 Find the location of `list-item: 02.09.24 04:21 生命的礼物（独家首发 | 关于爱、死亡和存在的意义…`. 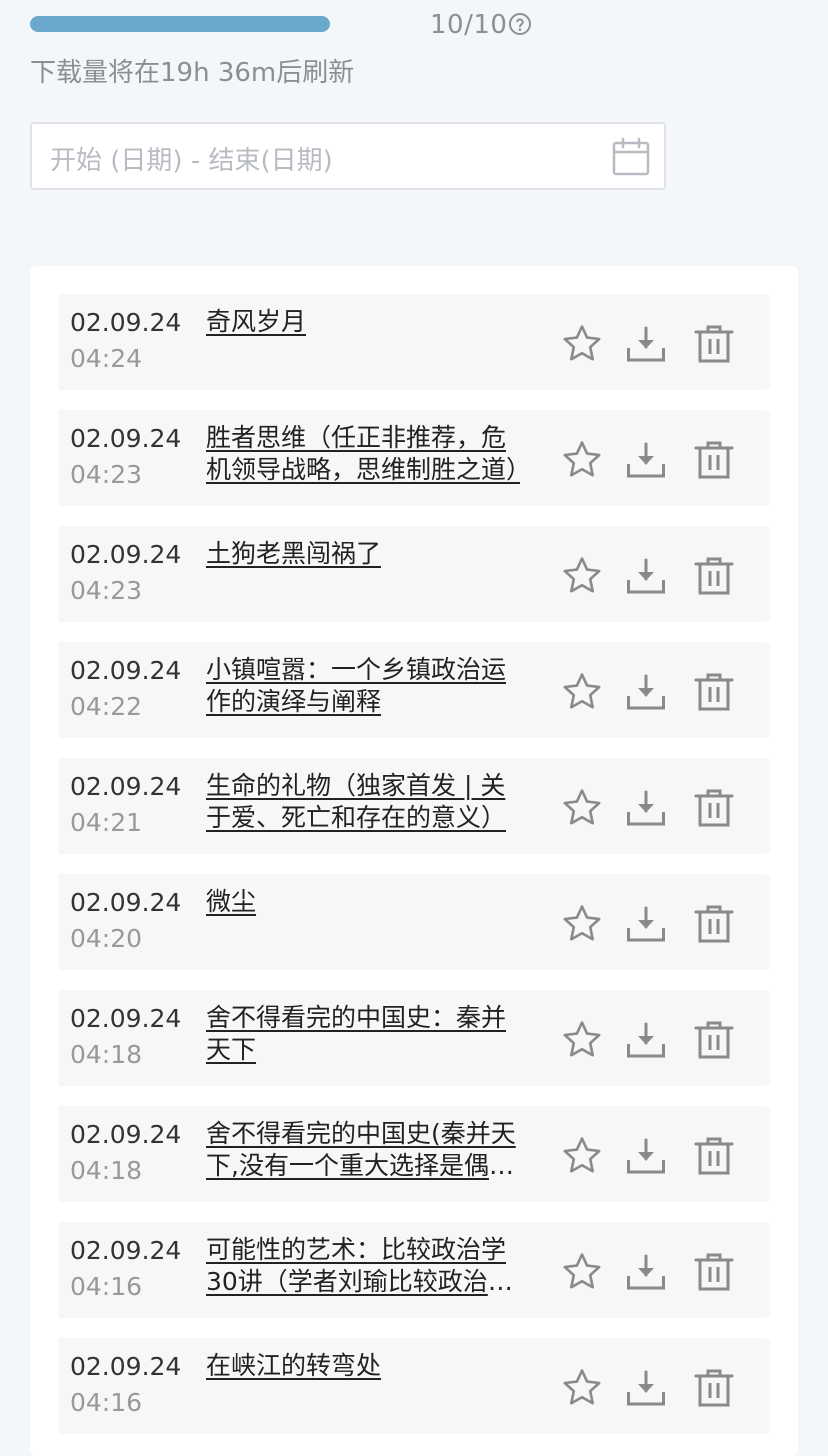

list-item: 02.09.24 04:21 生命的礼物（独家首发 | 关于爱、死亡和存在的意义… is located at coordinates (414, 806).